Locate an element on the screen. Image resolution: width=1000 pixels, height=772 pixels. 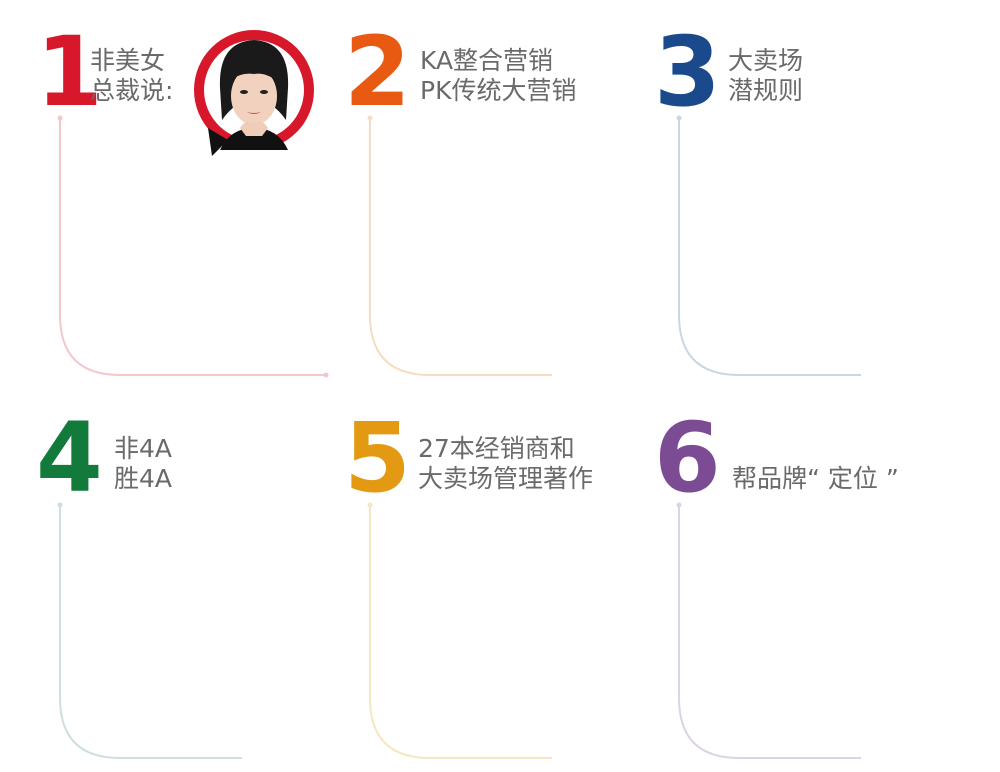
caption-line: 胜4A is located at coordinates (143, 478).